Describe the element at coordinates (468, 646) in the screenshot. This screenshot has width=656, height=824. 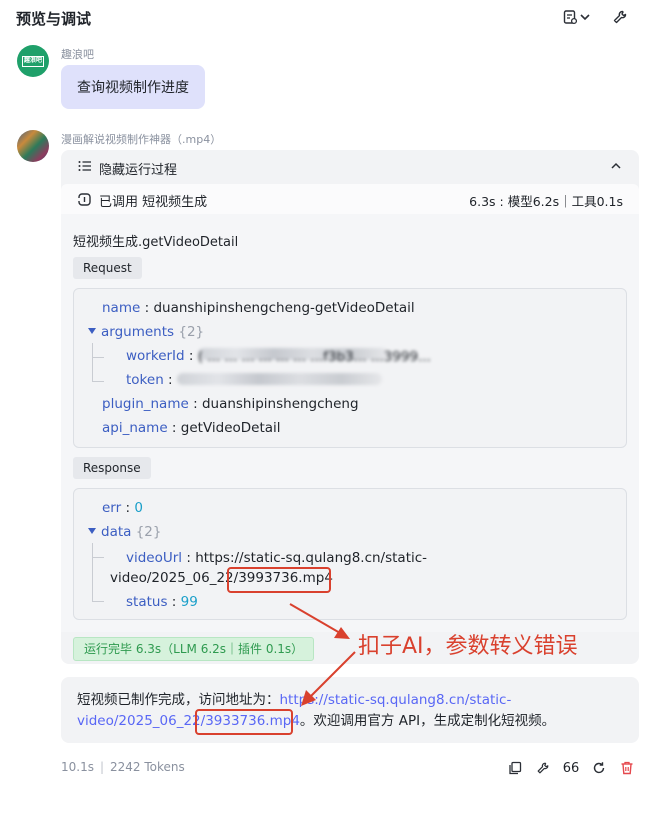
I see `annotation-text: 扣子AI，参数转义错误` at that location.